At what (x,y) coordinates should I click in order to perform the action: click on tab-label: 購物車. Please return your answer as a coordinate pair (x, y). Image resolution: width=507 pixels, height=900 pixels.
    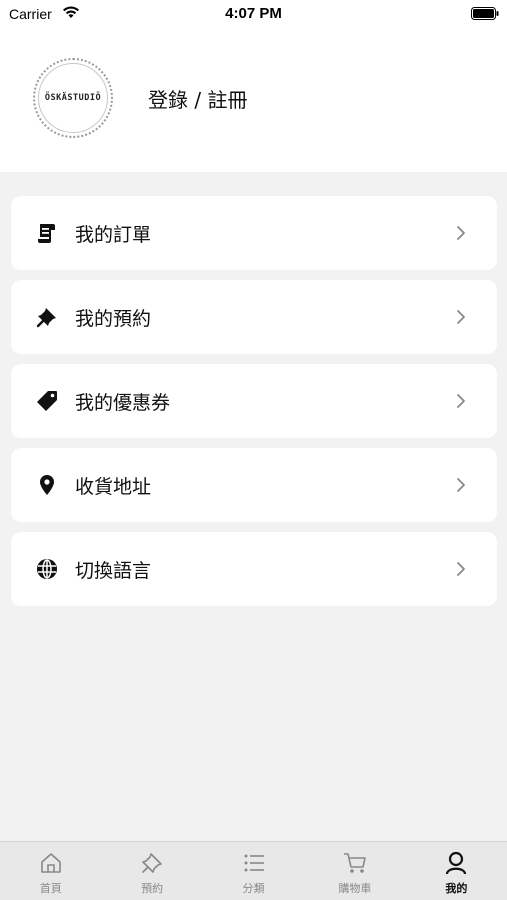
    Looking at the image, I should click on (355, 888).